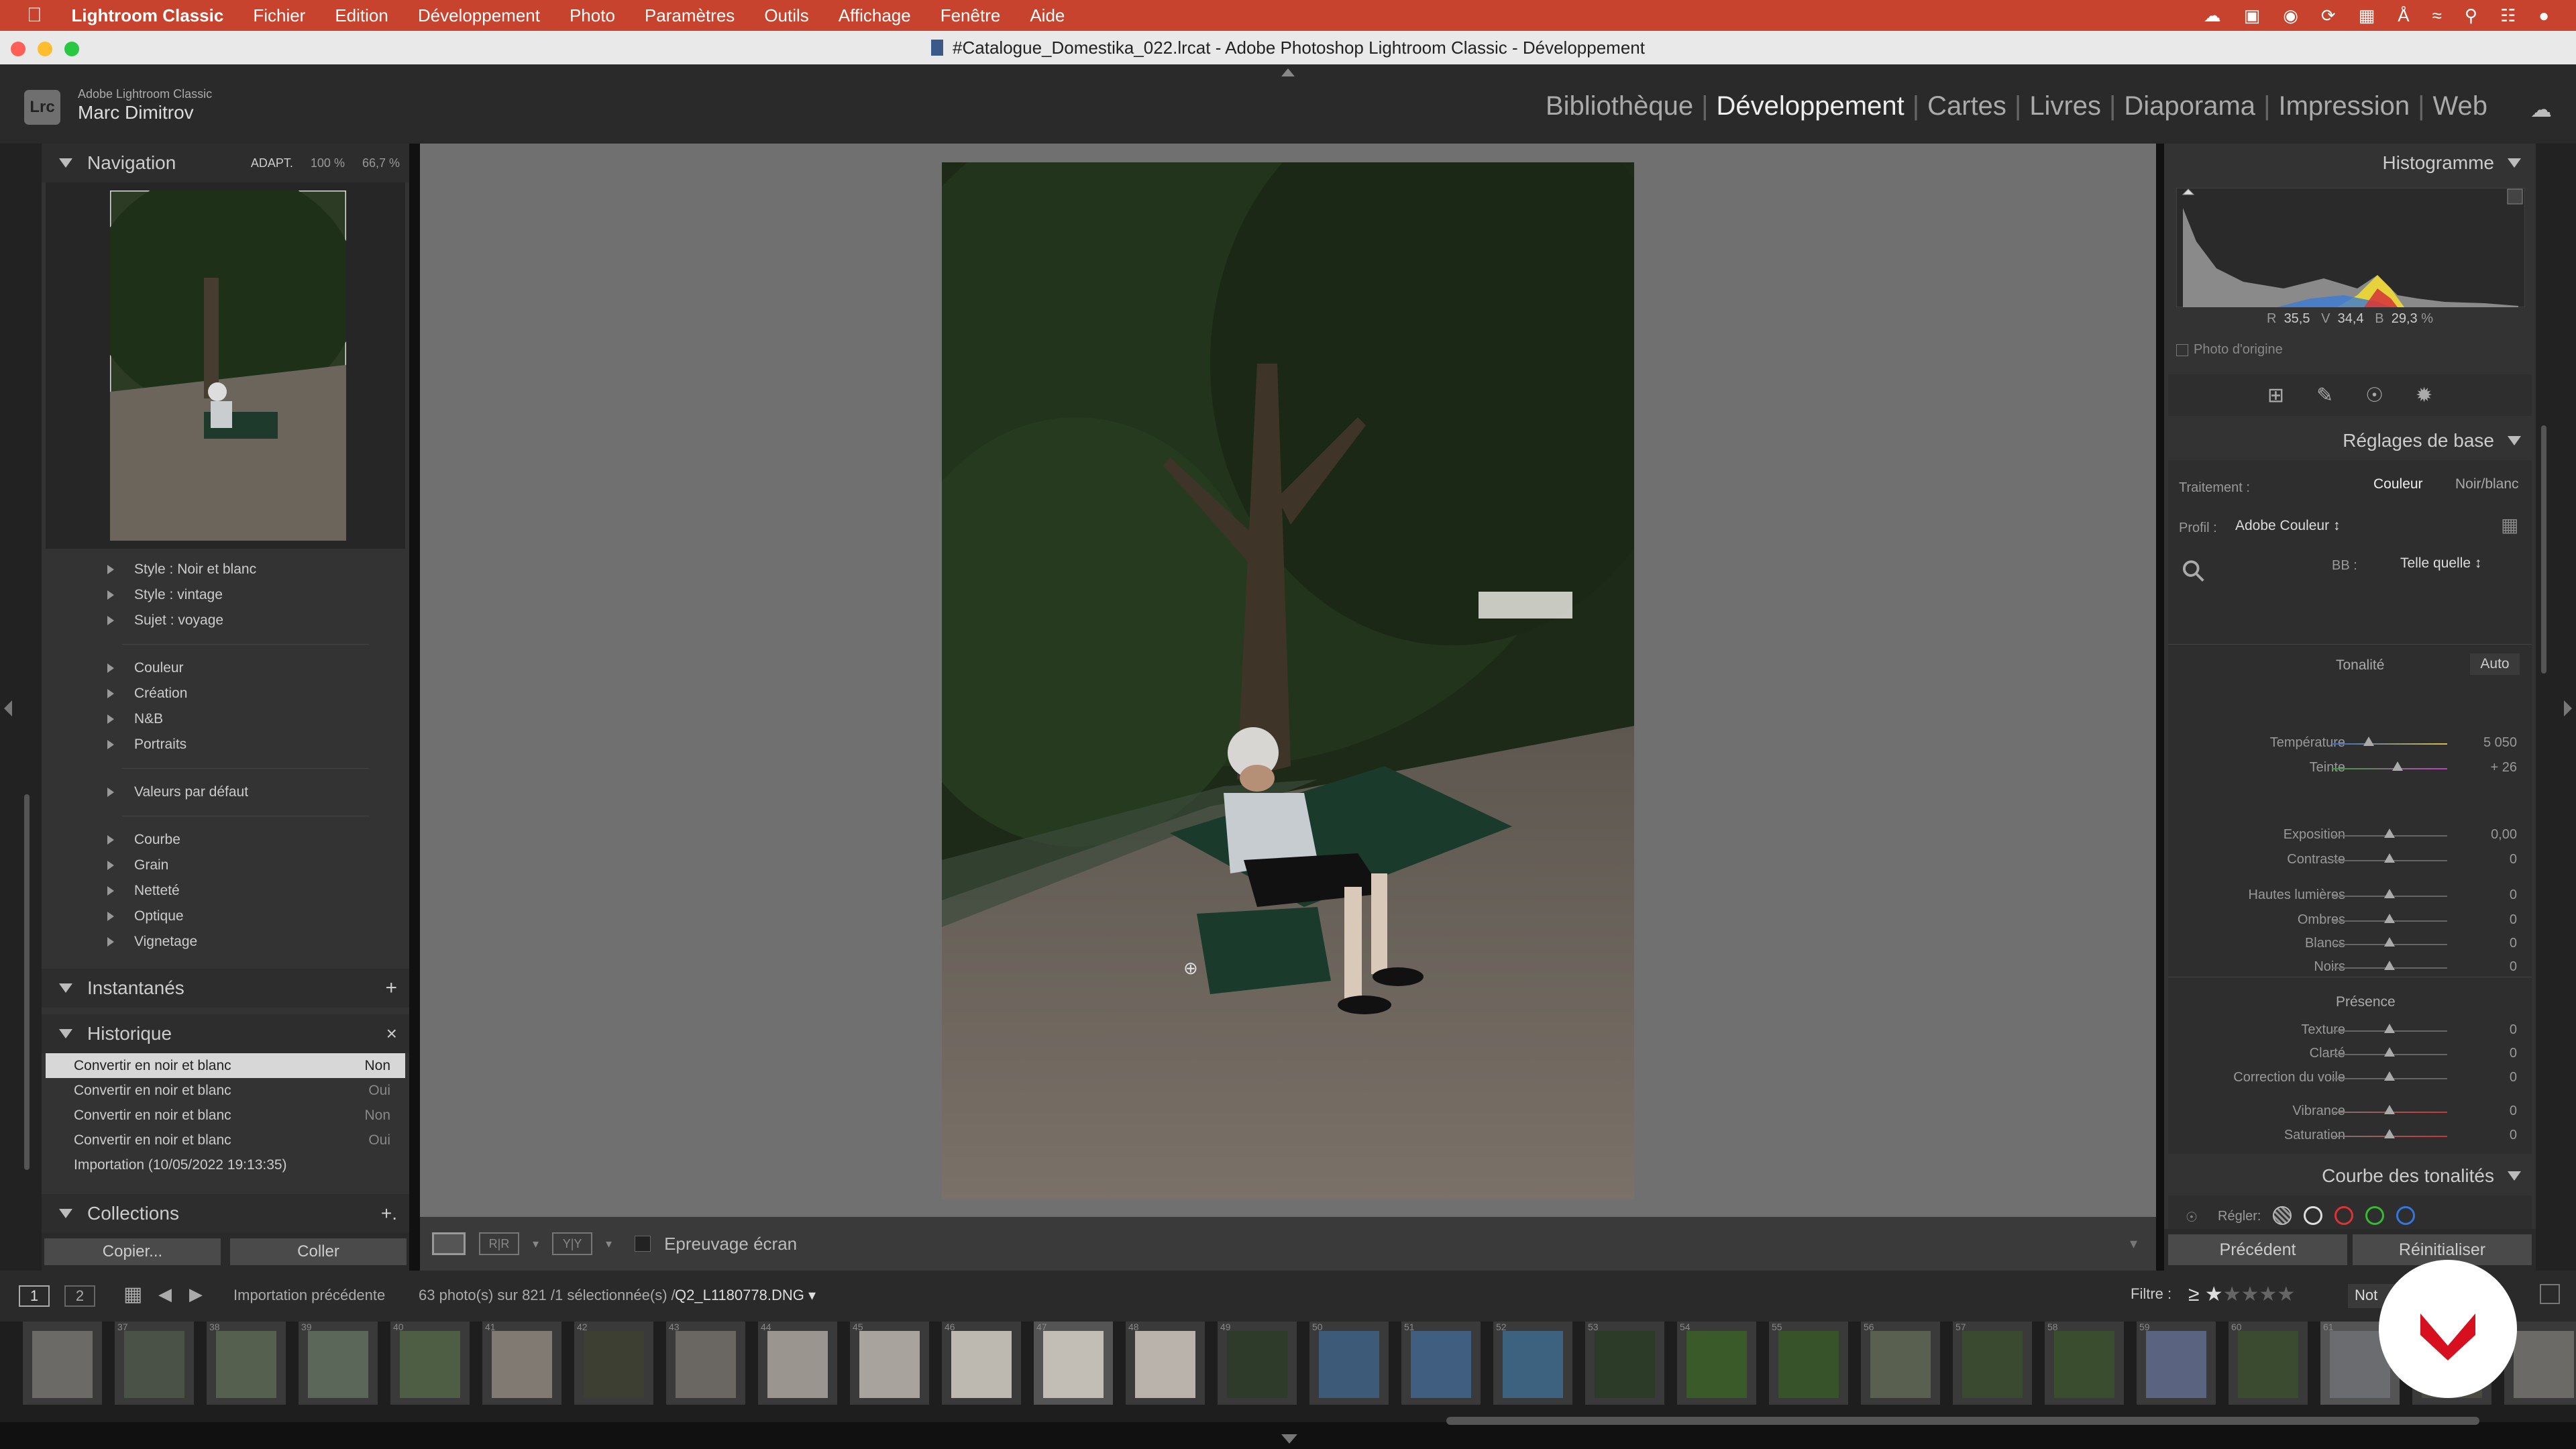 The height and width of the screenshot is (1449, 2576). Describe the element at coordinates (391, 1033) in the screenshot. I see `clear-history-button: ×` at that location.